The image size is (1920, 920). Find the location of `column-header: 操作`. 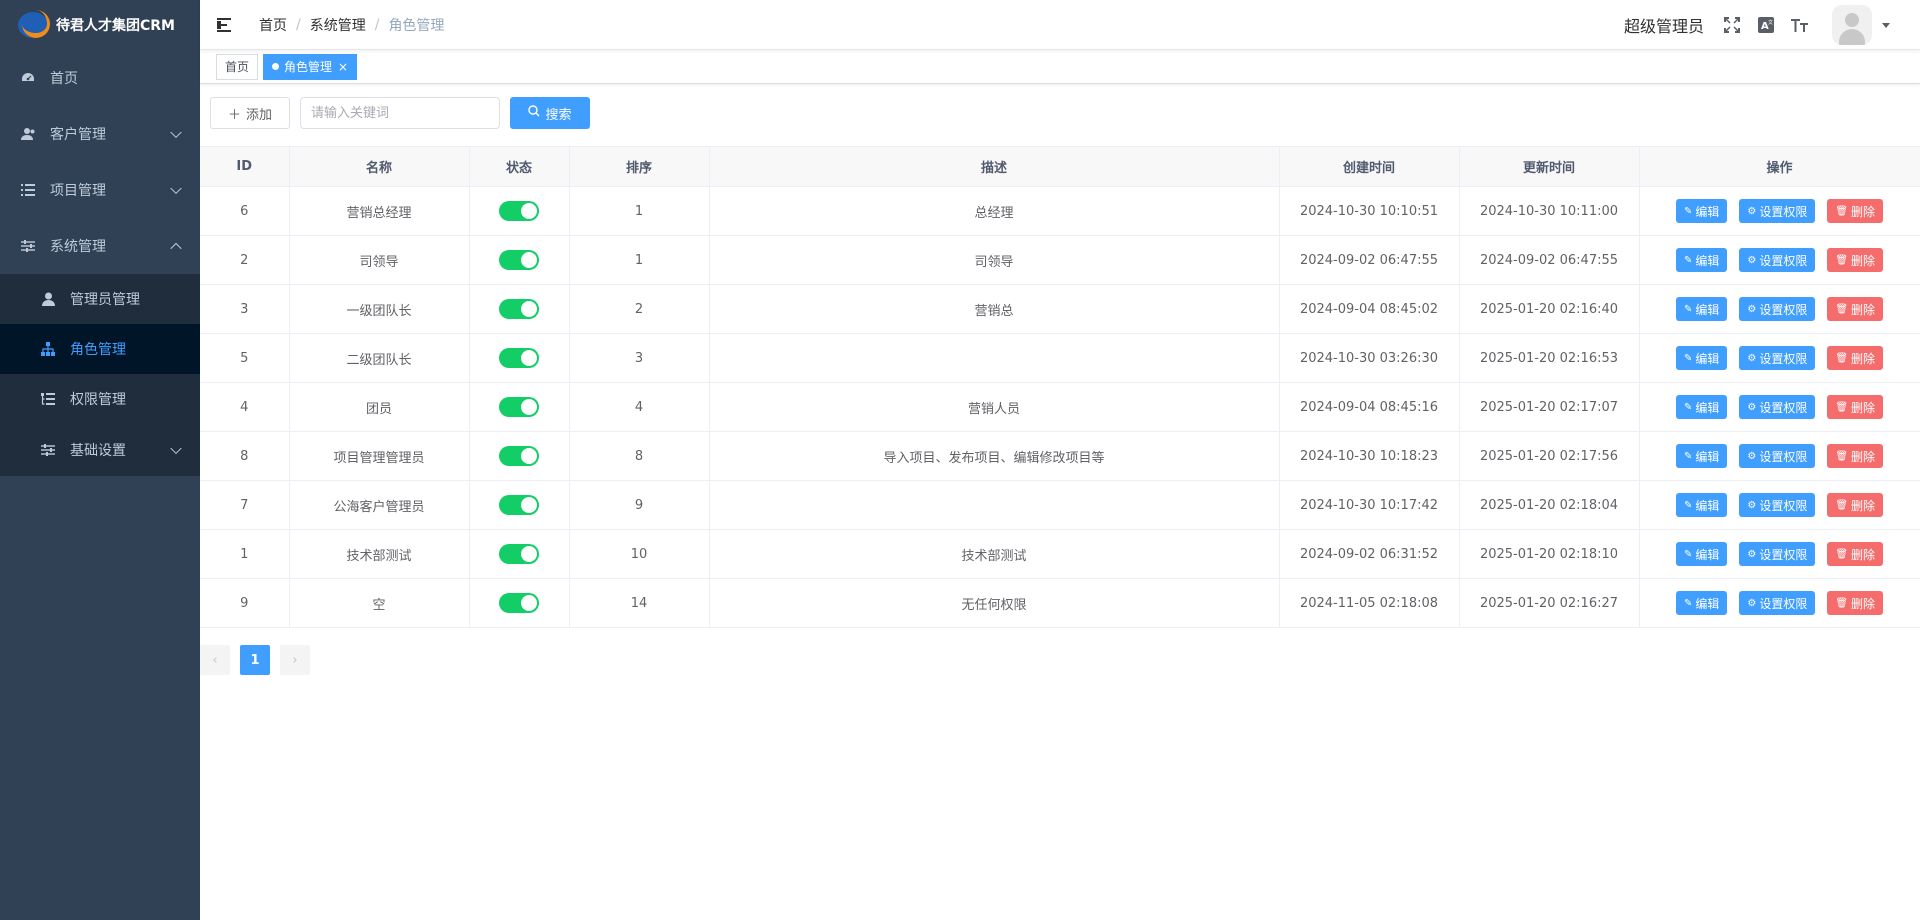

column-header: 操作 is located at coordinates (1779, 166).